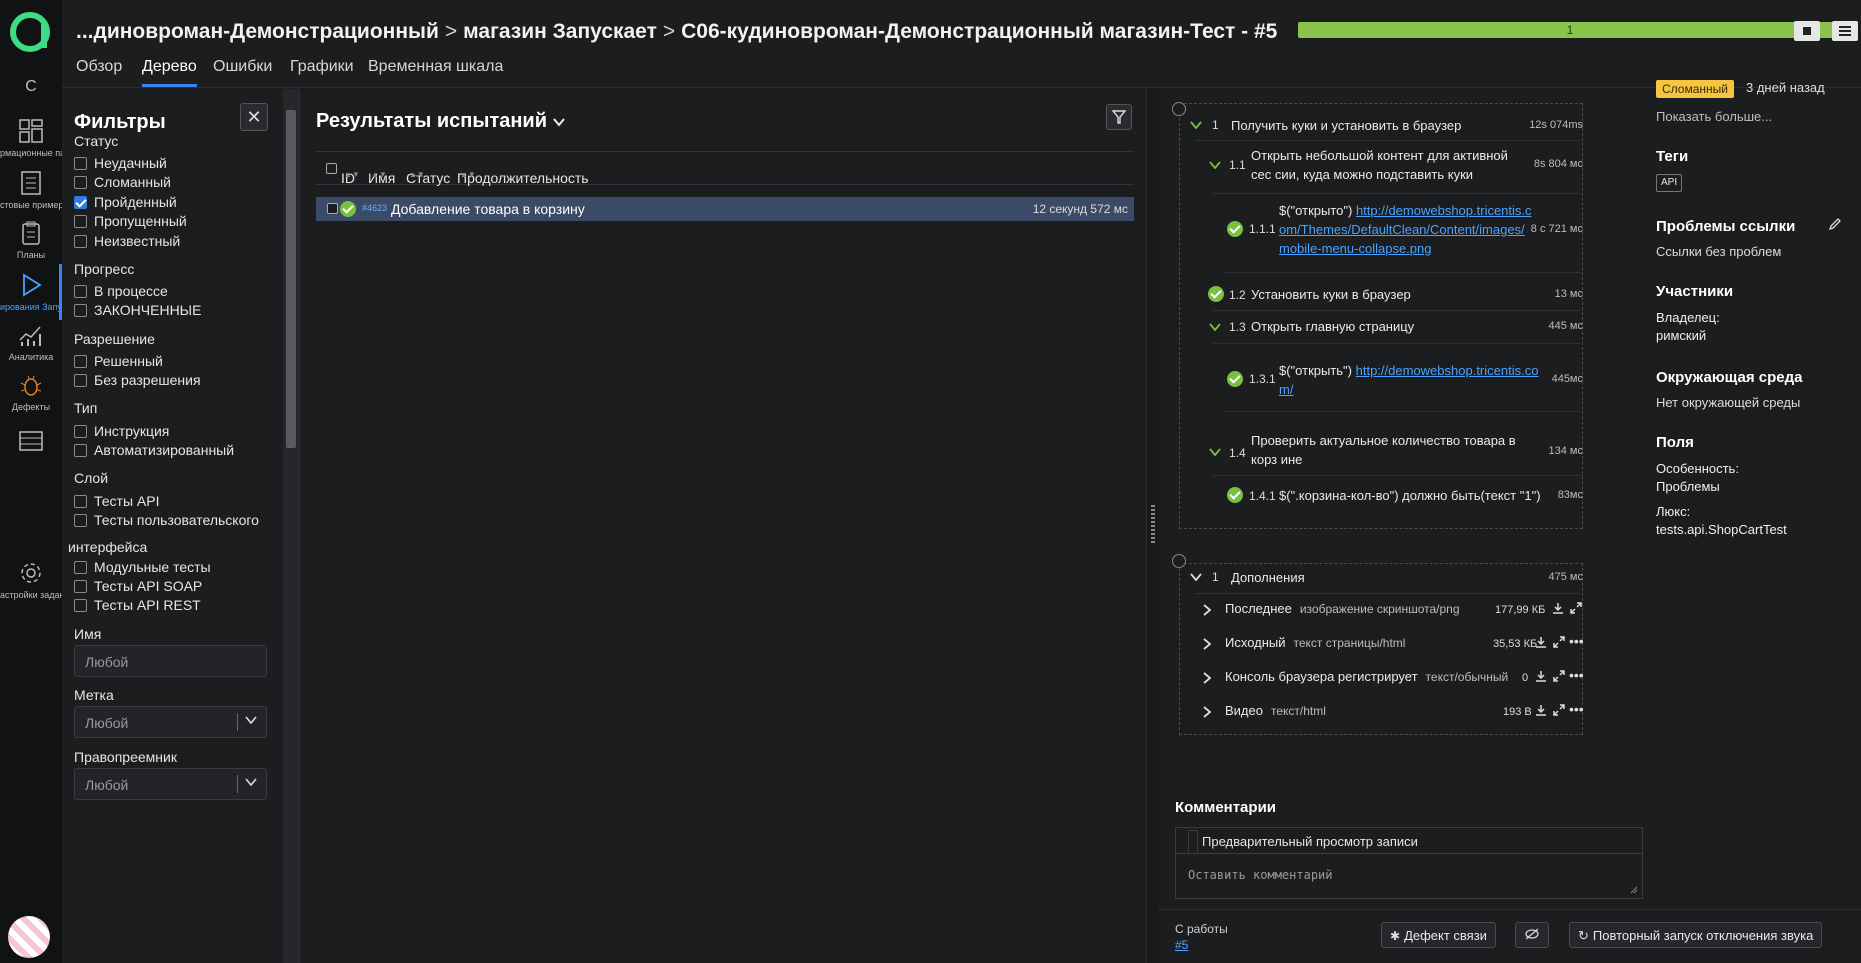 Image resolution: width=1861 pixels, height=963 pixels. I want to click on tab-charts: Графики, so click(322, 71).